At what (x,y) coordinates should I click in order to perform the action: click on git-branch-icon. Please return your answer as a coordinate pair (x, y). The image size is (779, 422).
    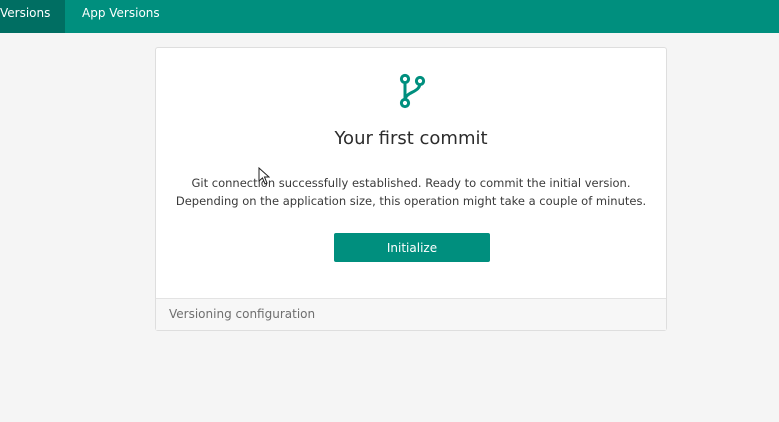
    Looking at the image, I should click on (412, 91).